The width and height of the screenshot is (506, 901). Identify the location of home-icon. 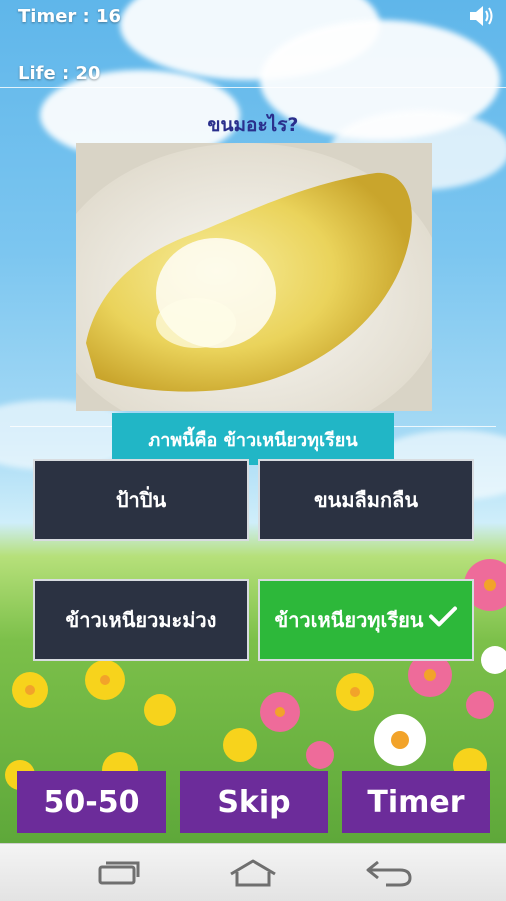
(253, 873).